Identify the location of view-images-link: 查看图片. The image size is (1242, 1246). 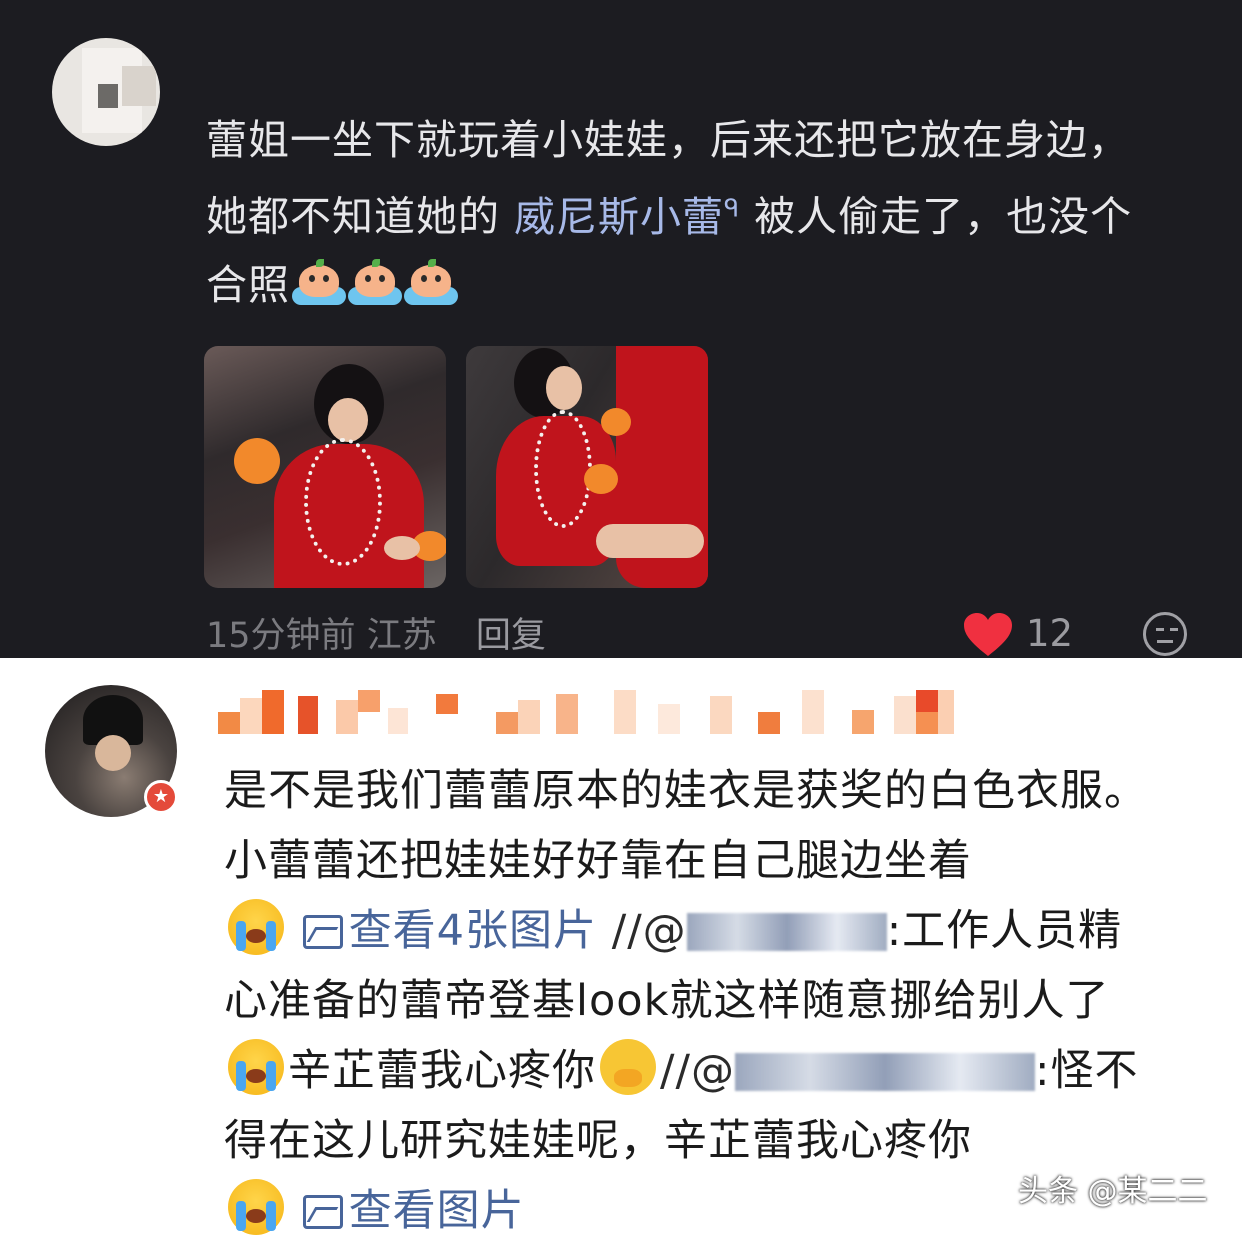
(413, 1211).